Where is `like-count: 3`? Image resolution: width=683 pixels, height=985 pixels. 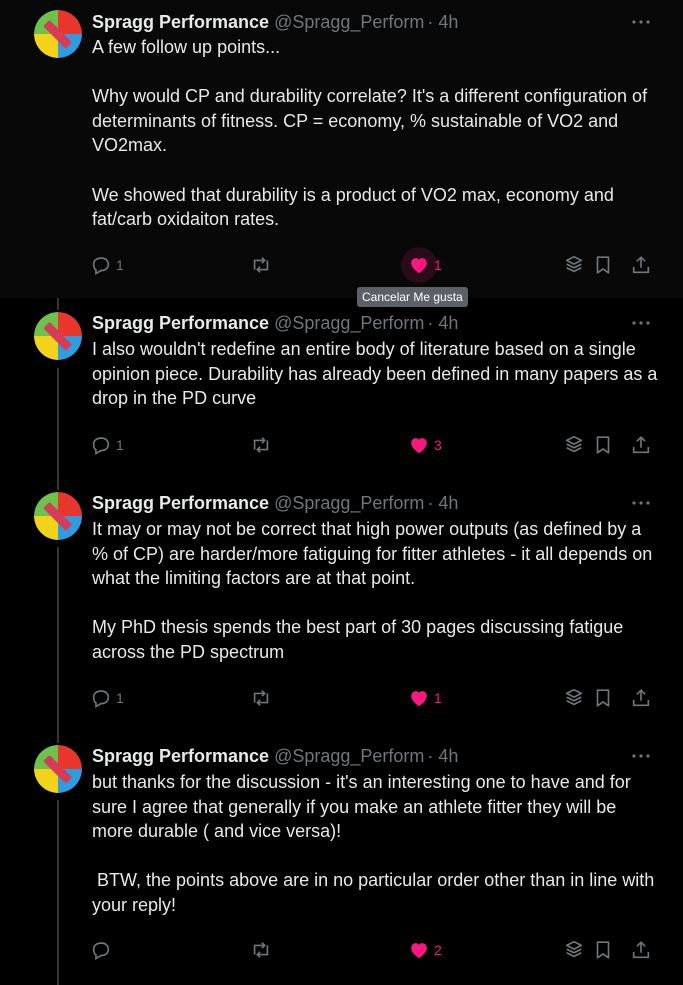
like-count: 3 is located at coordinates (438, 445).